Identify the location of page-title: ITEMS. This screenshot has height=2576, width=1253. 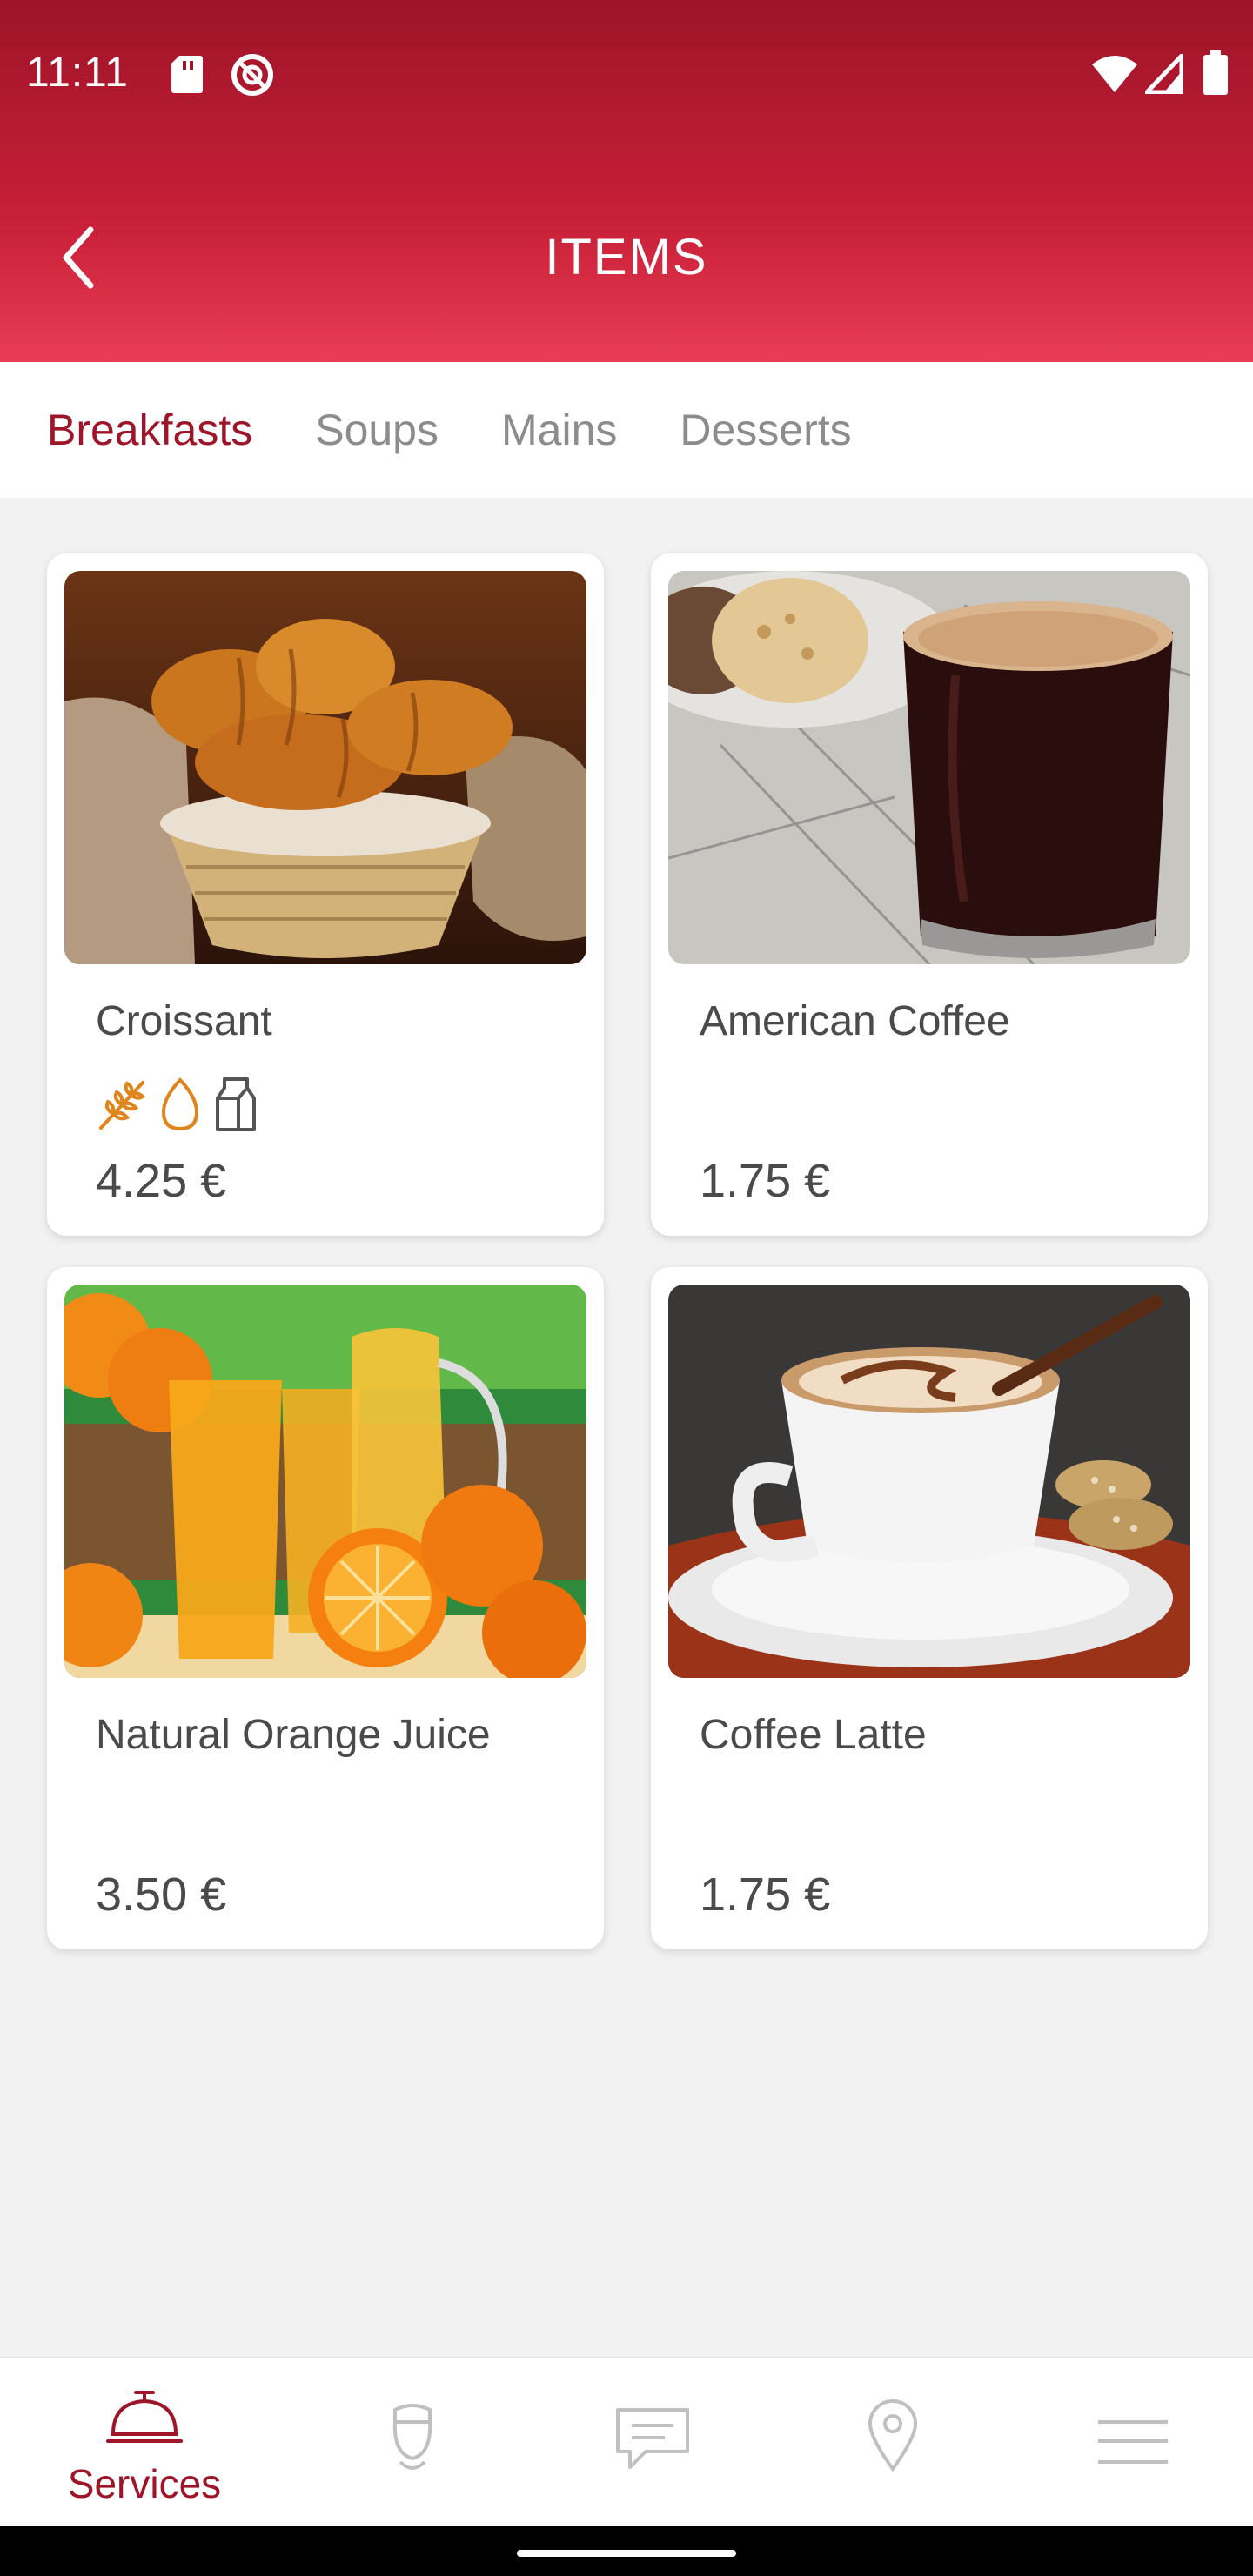
(626, 257).